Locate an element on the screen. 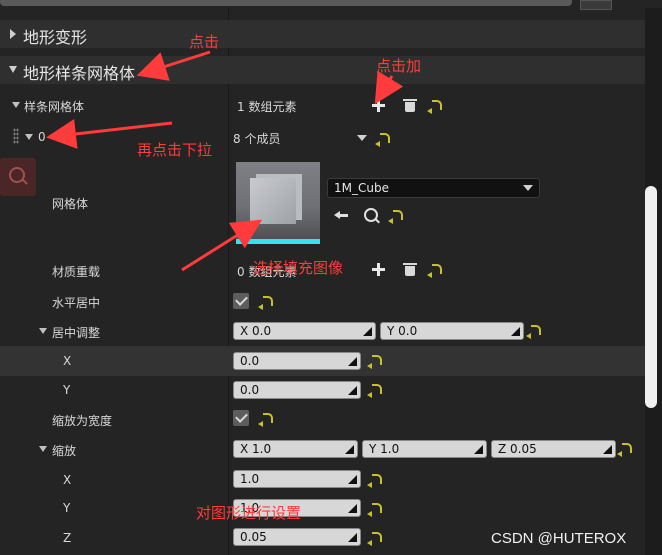 The width and height of the screenshot is (662, 555). watermark: CSDN @HUTEROX is located at coordinates (559, 538).